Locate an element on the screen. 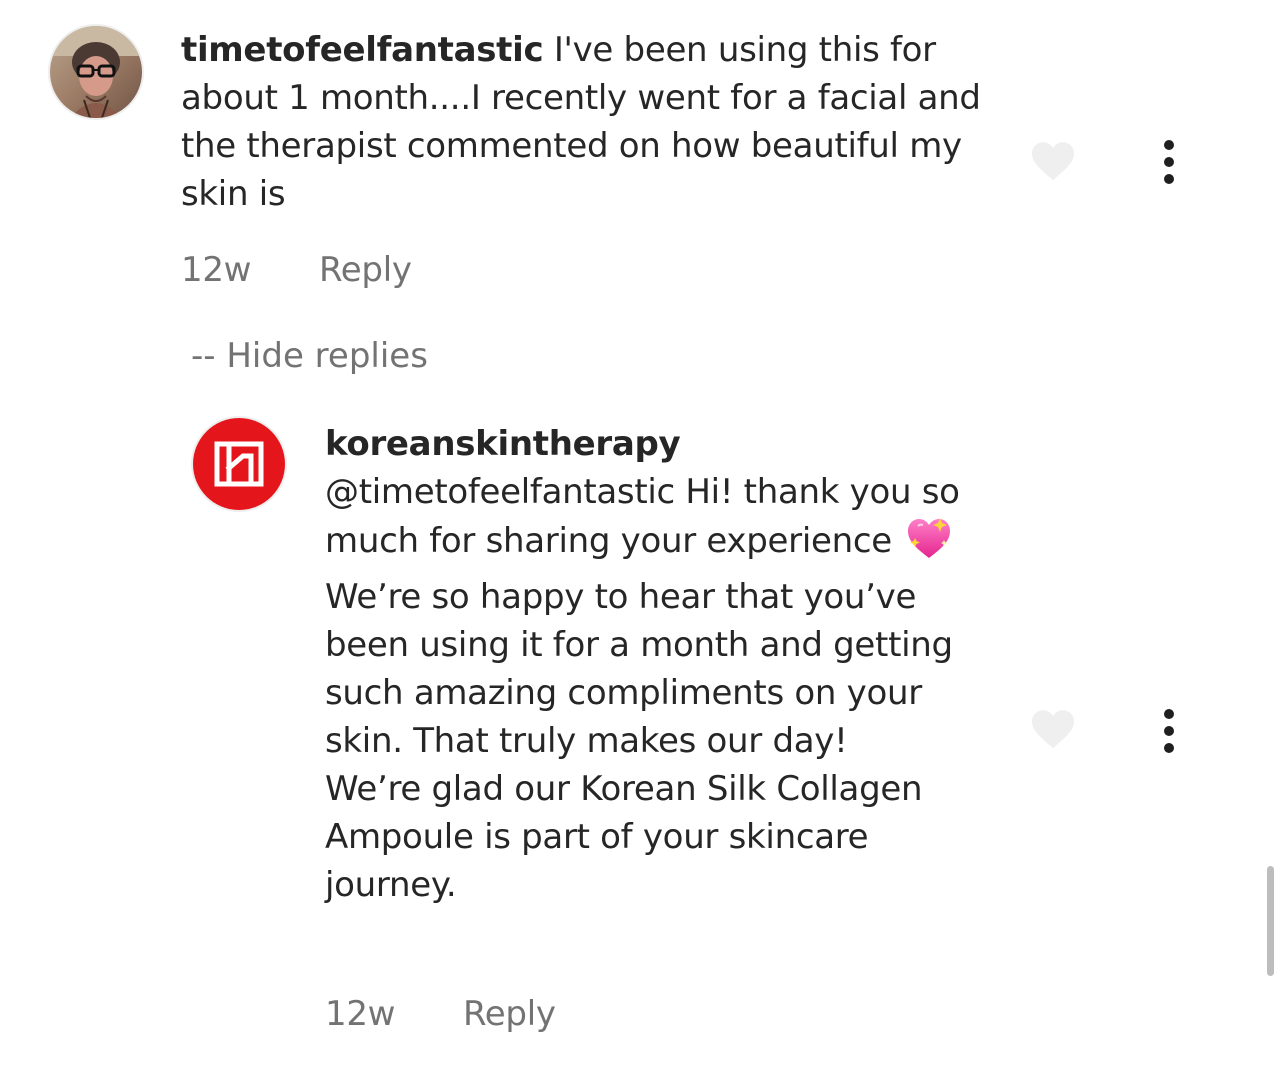 The image size is (1284, 1068). avatar-koreanskintherapy is located at coordinates (239, 464).